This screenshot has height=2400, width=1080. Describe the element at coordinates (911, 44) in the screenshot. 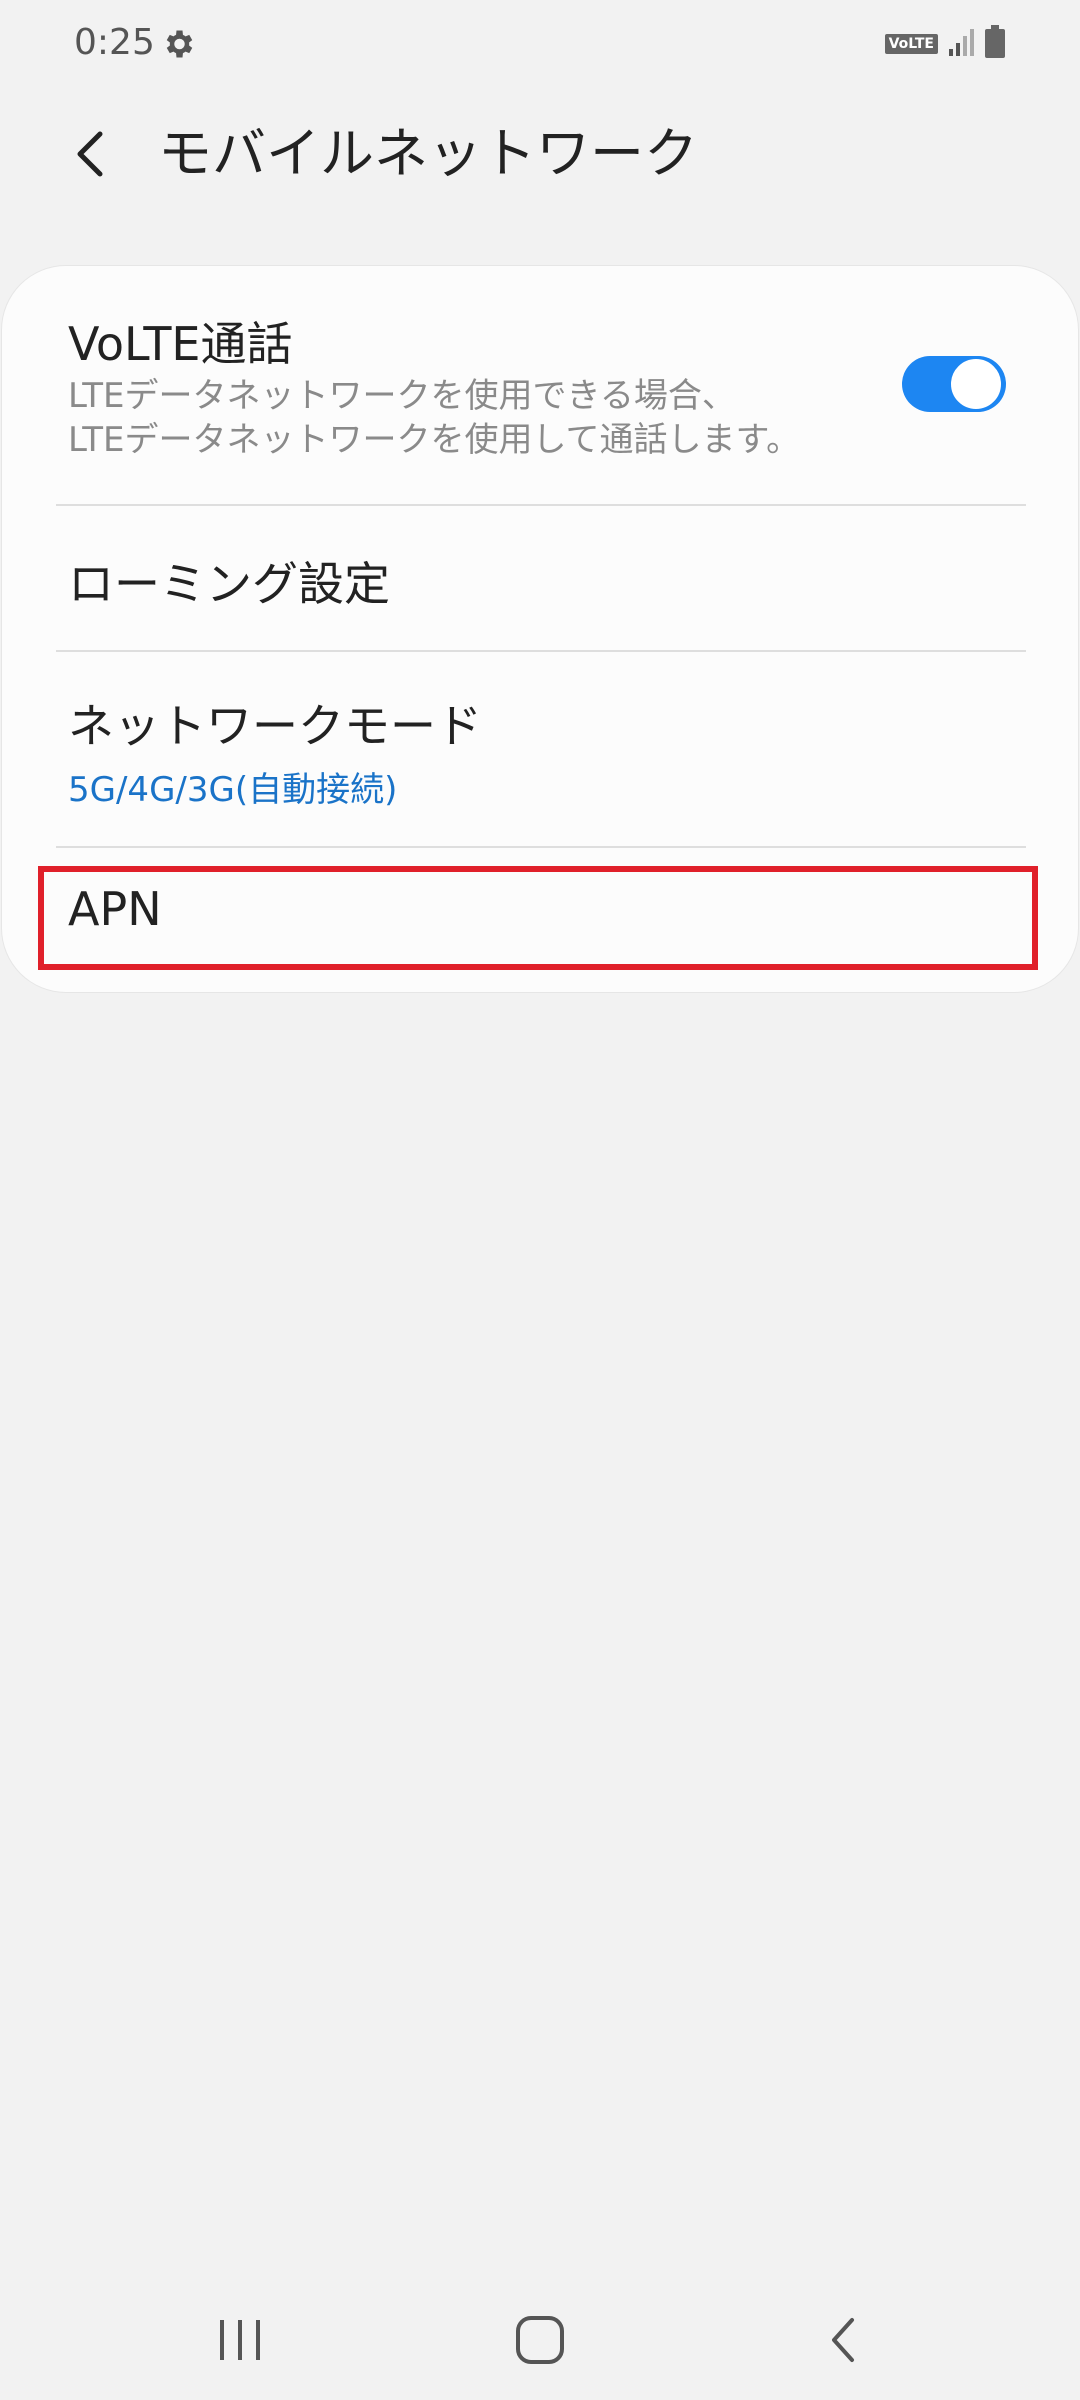

I see `volte-icon: VoLTE` at that location.